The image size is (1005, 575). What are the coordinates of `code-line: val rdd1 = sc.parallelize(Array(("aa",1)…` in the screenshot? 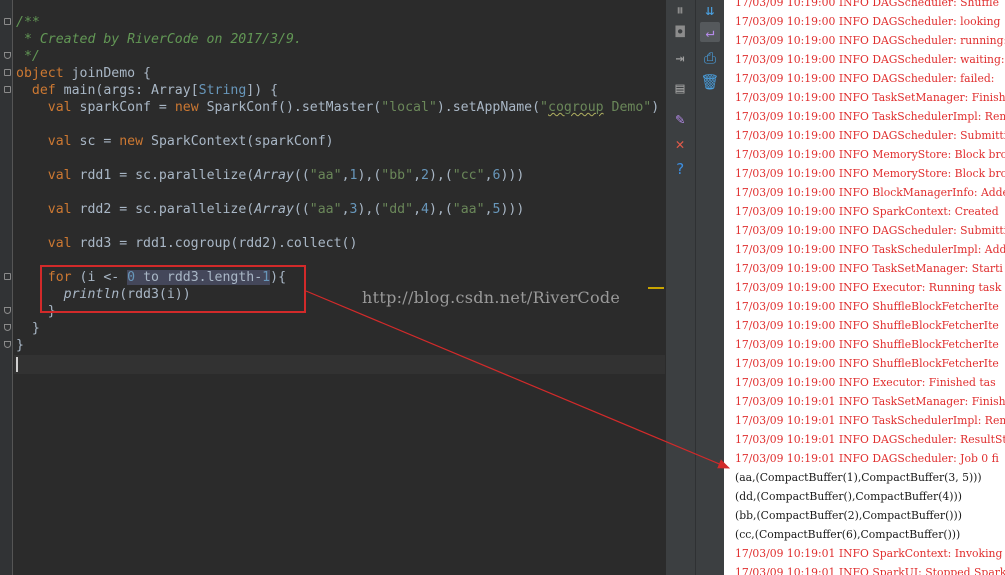 It's located at (270, 175).